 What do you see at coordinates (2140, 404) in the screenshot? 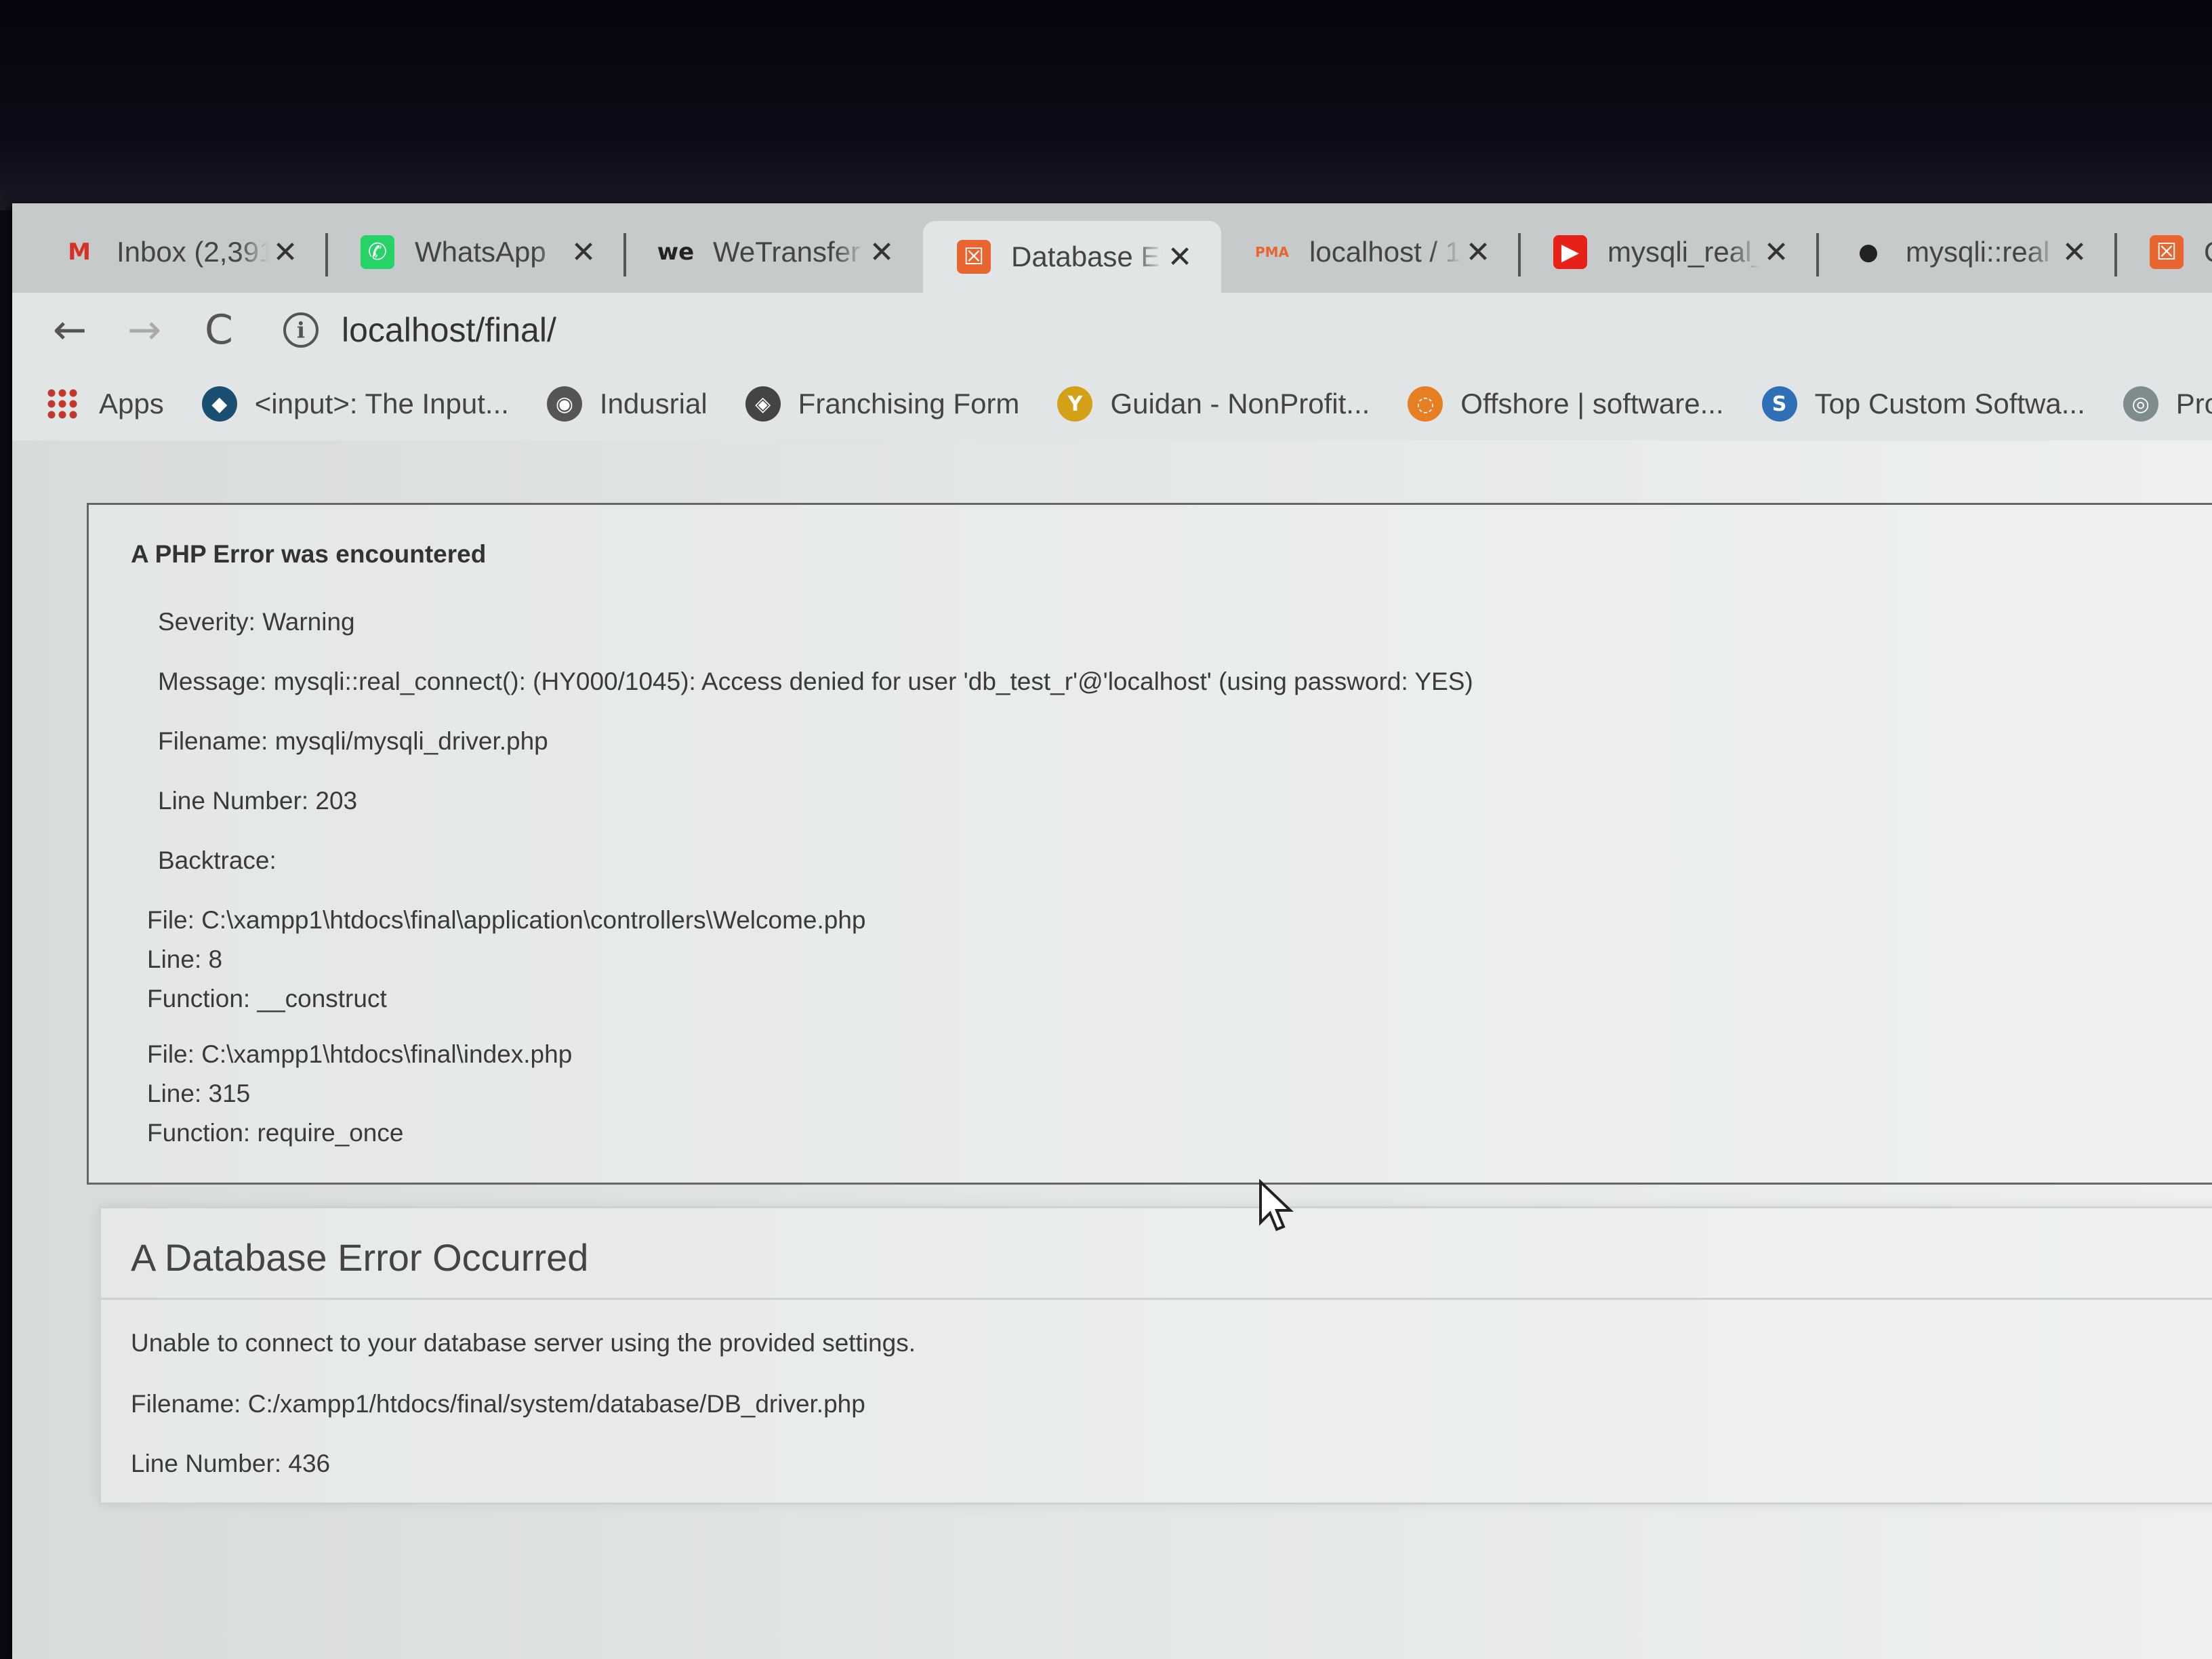
I see `product-icon: ◎` at bounding box center [2140, 404].